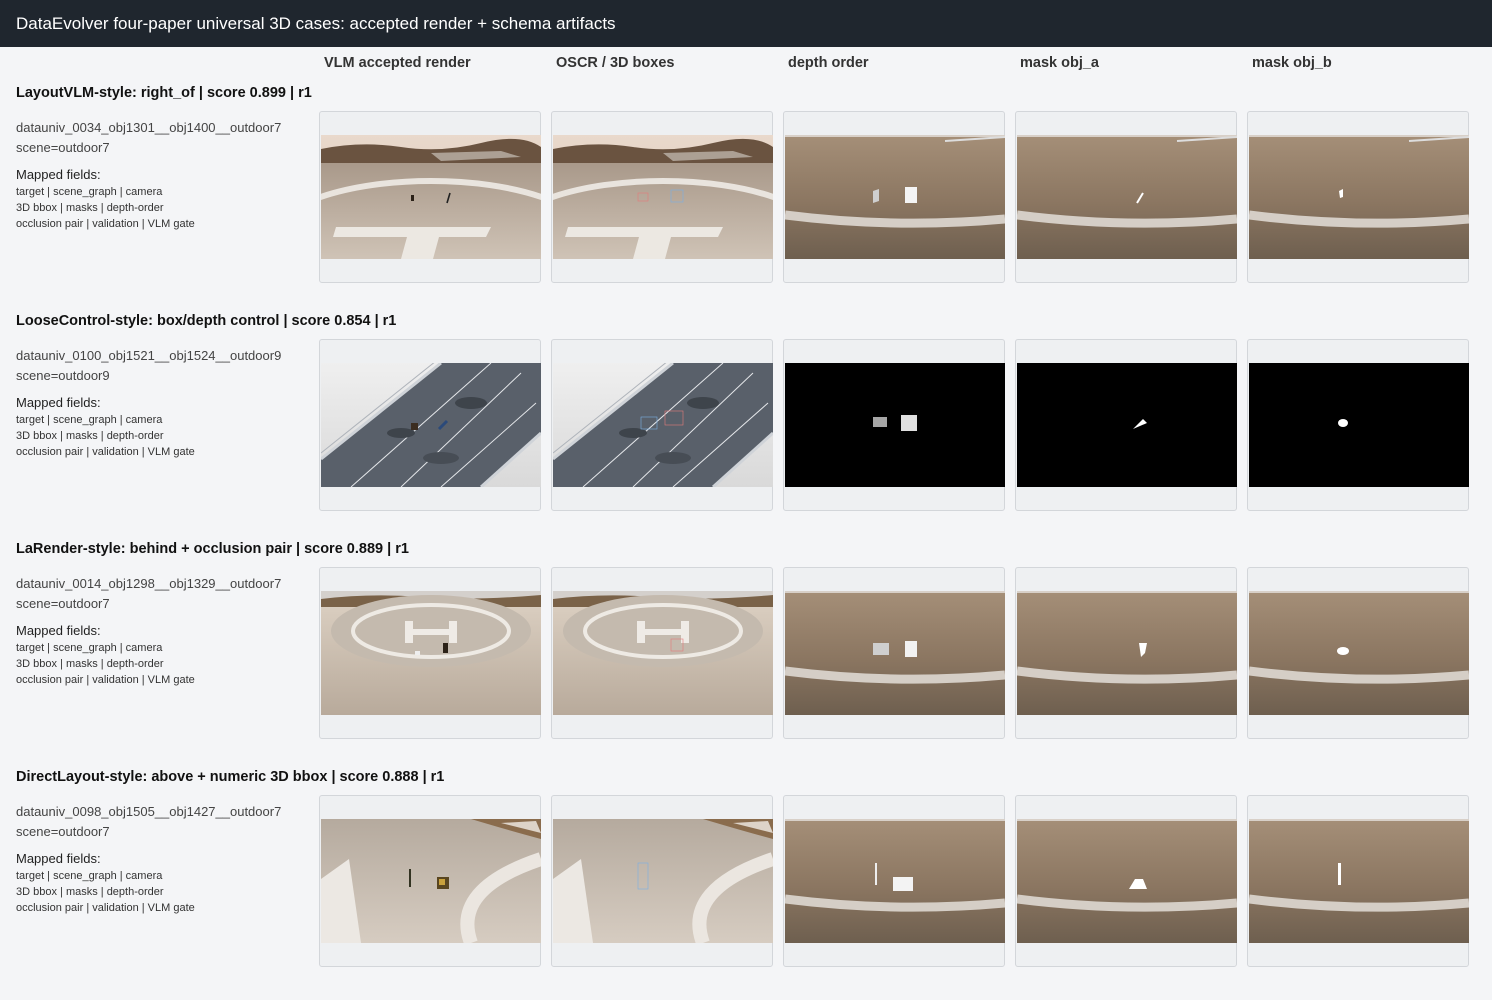 This screenshot has width=1492, height=1000. I want to click on case-id: datauniv_0098_obj1505__obj1427__outdoor7, so click(149, 811).